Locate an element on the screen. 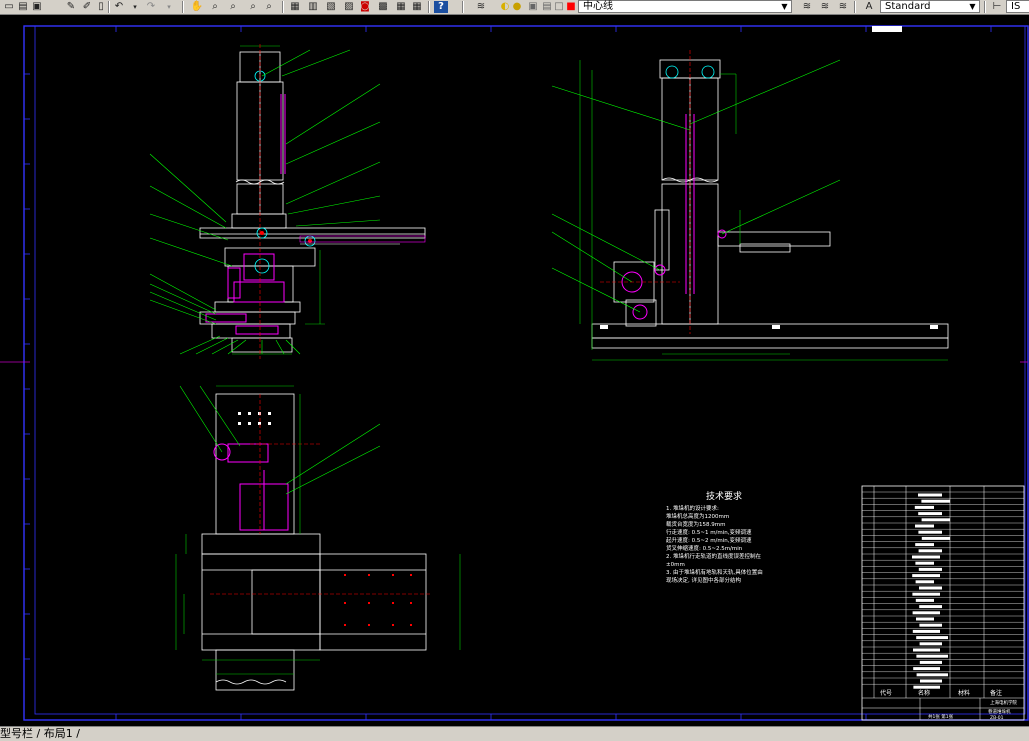  layout-tab-bar: 型号栏 / 布局1 / is located at coordinates (514, 733).